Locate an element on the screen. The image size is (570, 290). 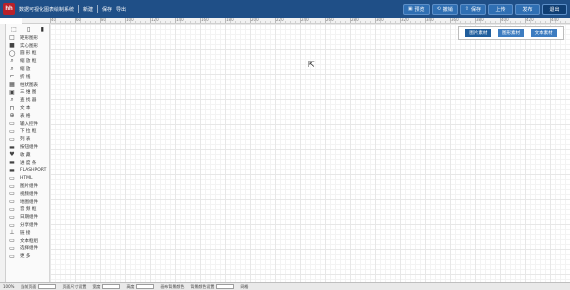
tool-label: 下 拉 框 is located at coordinates (28, 132).